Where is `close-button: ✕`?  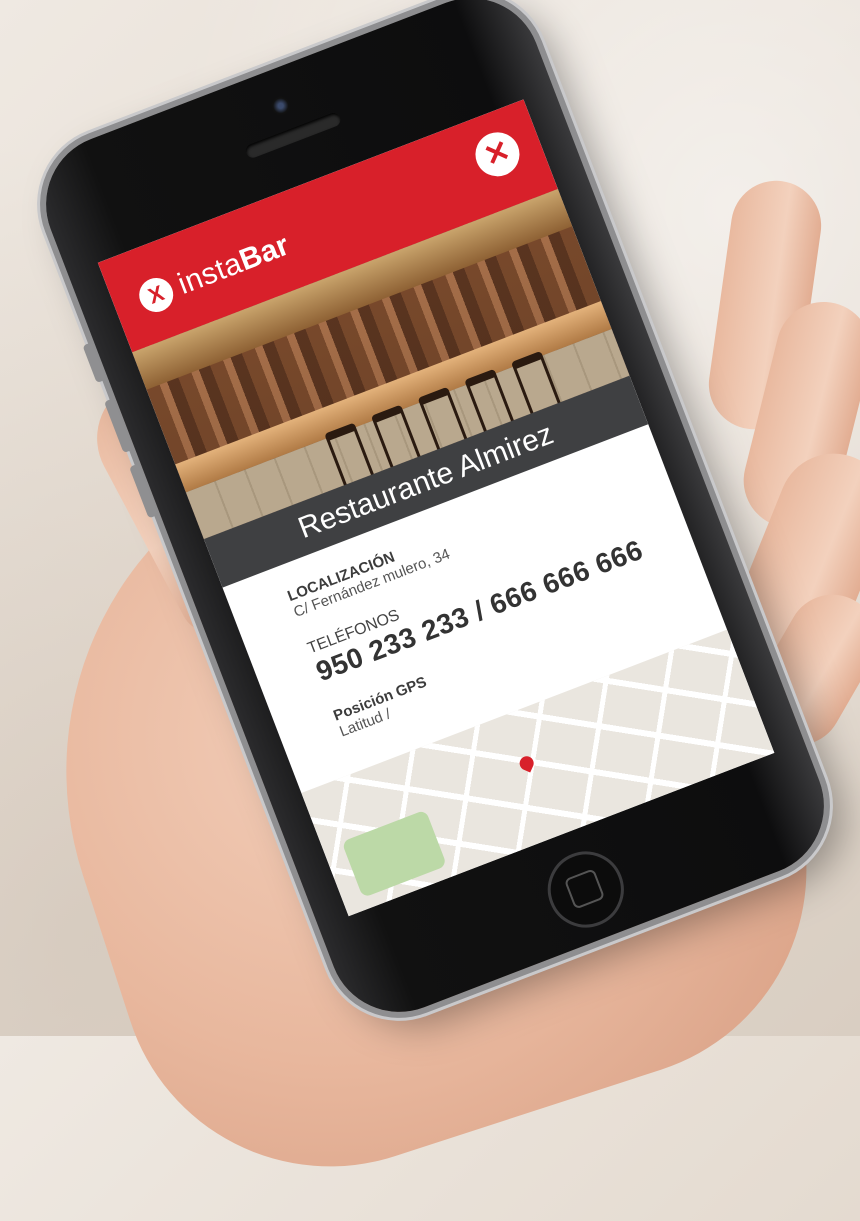
close-button: ✕ is located at coordinates (497, 154).